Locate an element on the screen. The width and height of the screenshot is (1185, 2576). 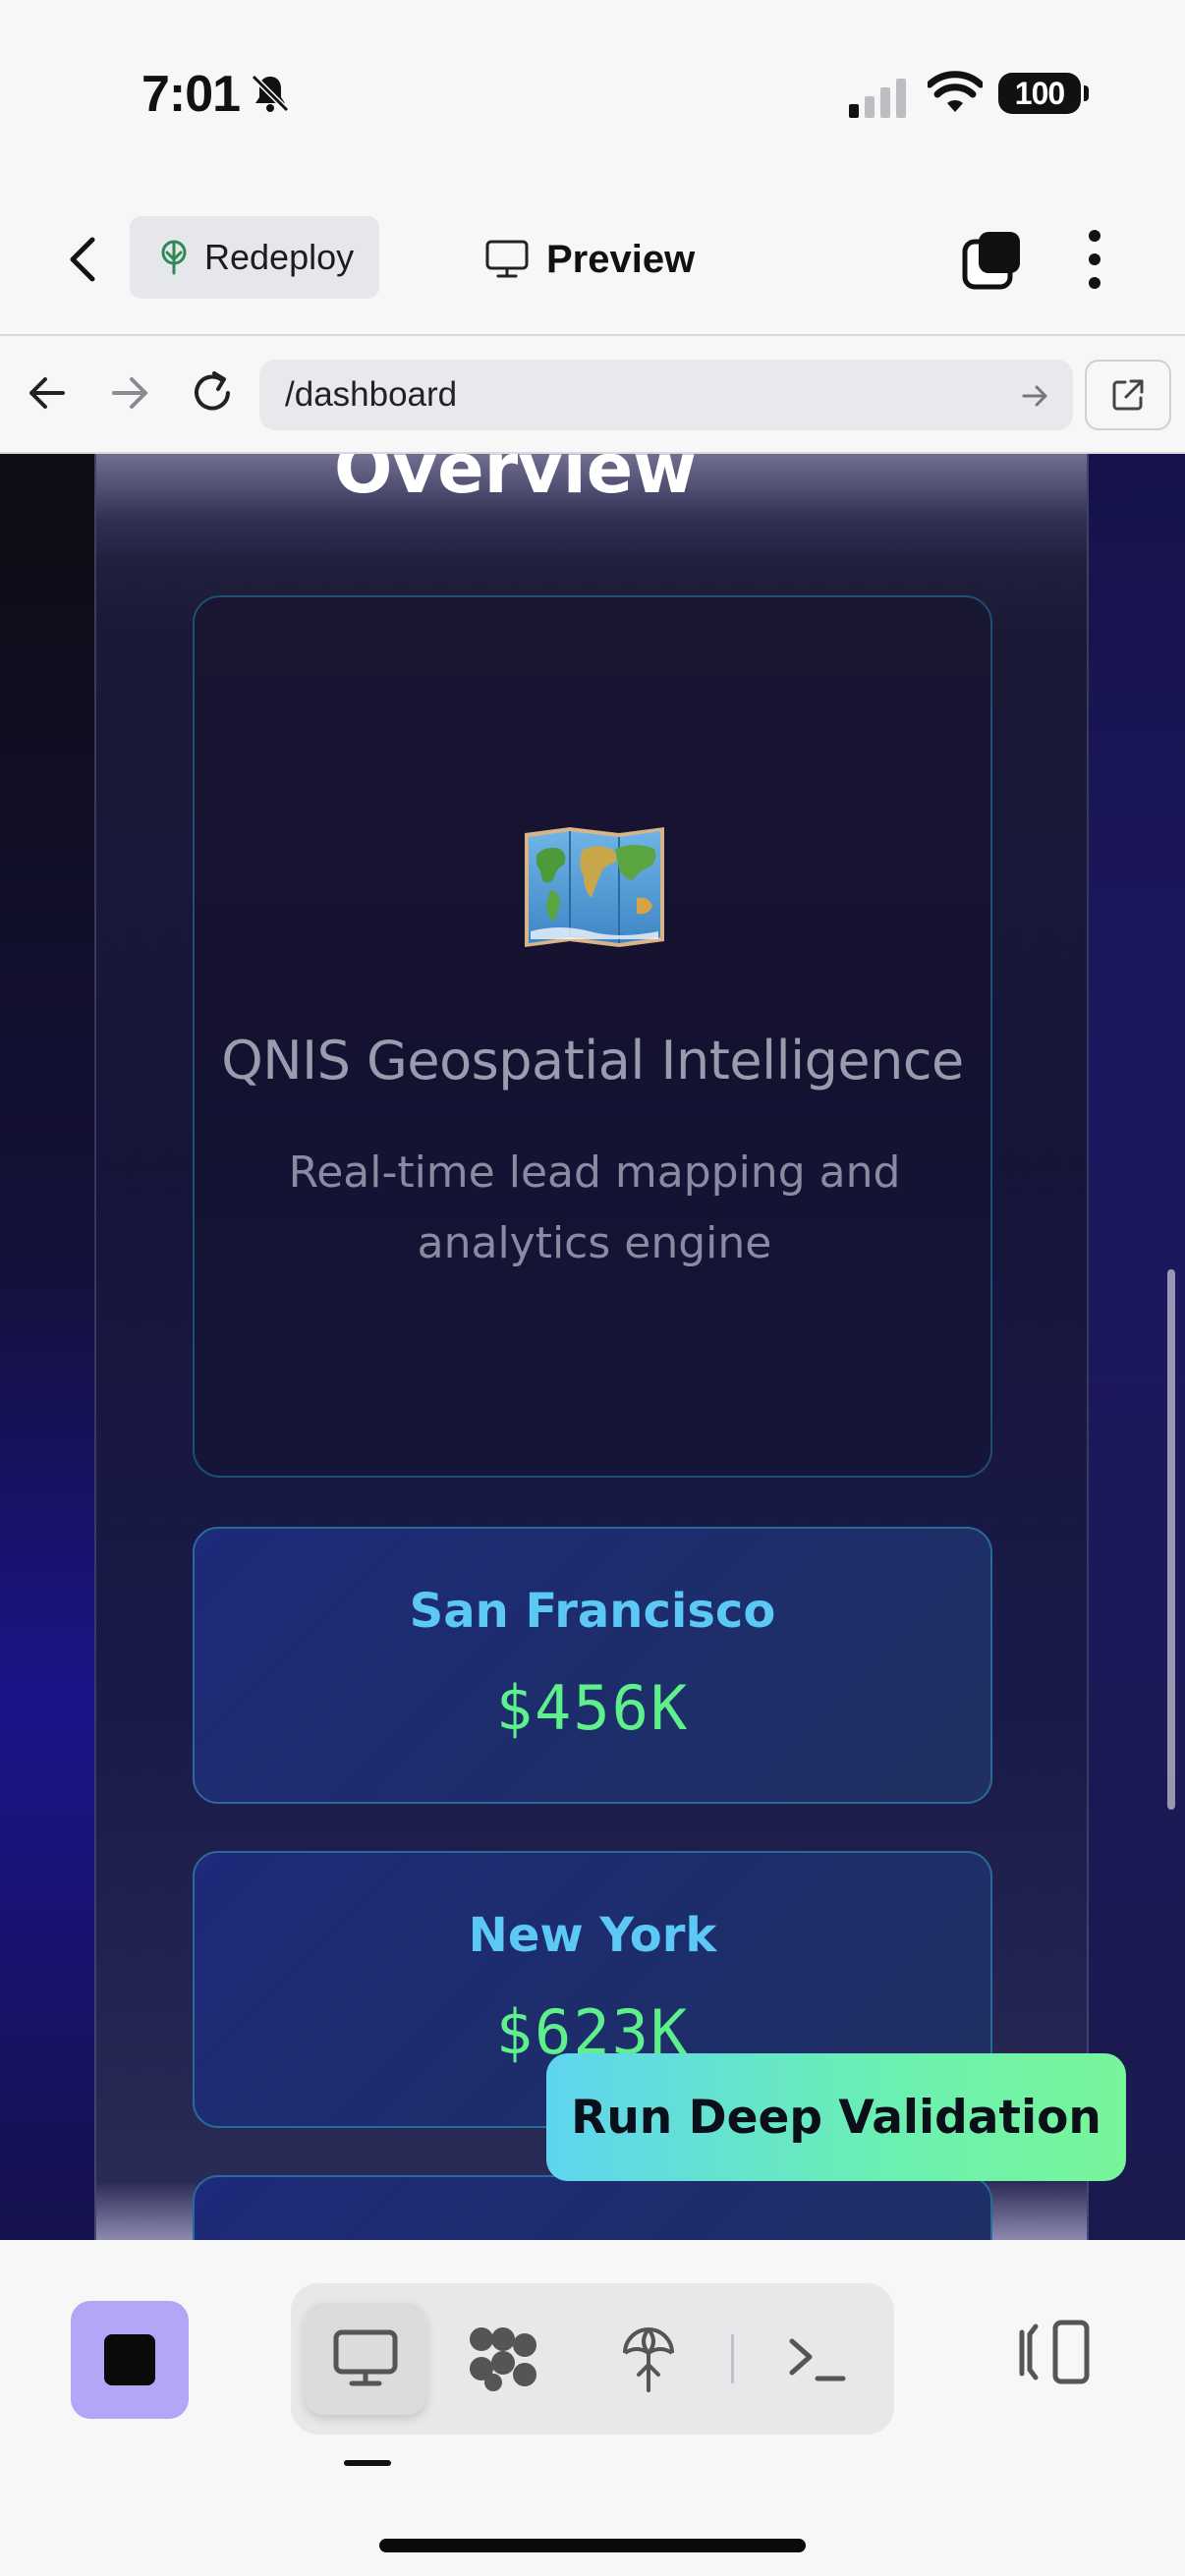
city-card-next is located at coordinates (592, 2207).